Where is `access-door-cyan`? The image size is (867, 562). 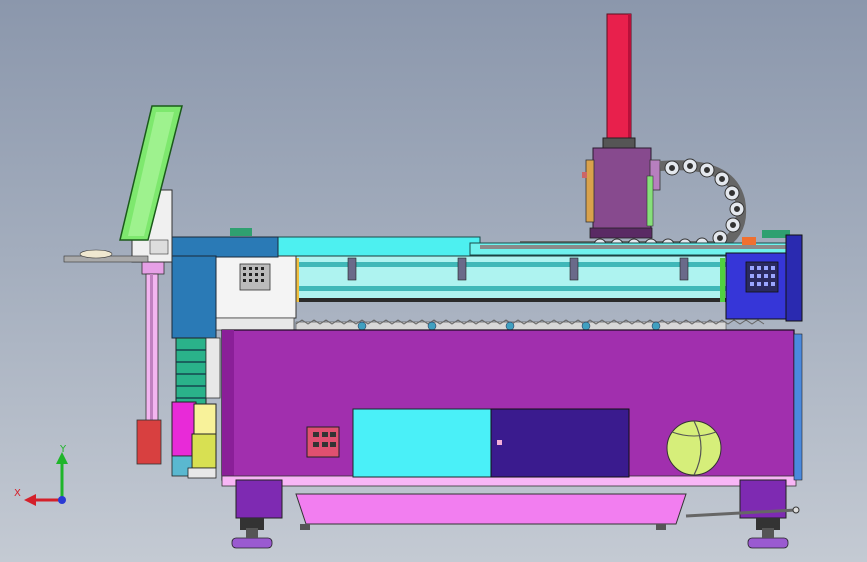
access-door-cyan is located at coordinates (422, 443).